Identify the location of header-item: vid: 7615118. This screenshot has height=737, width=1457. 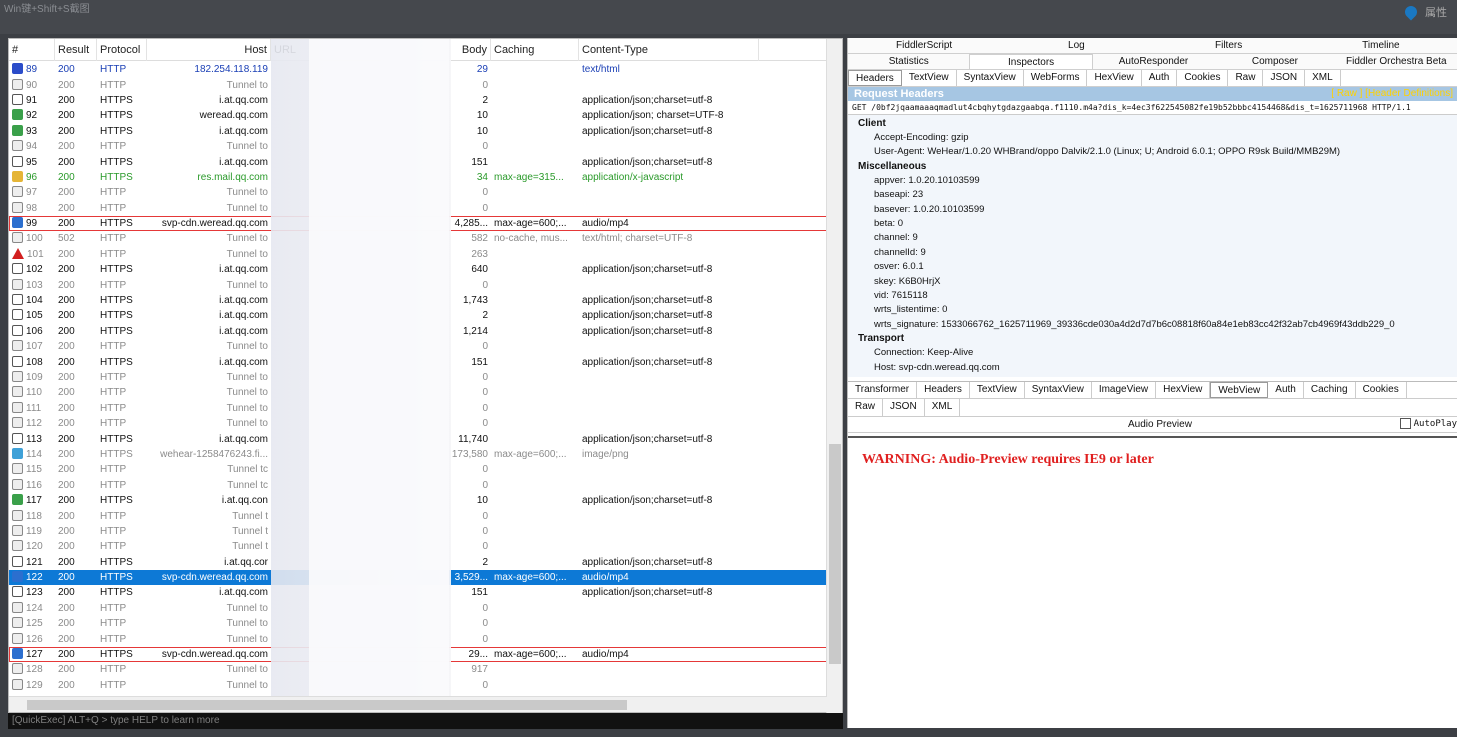
(1152, 296).